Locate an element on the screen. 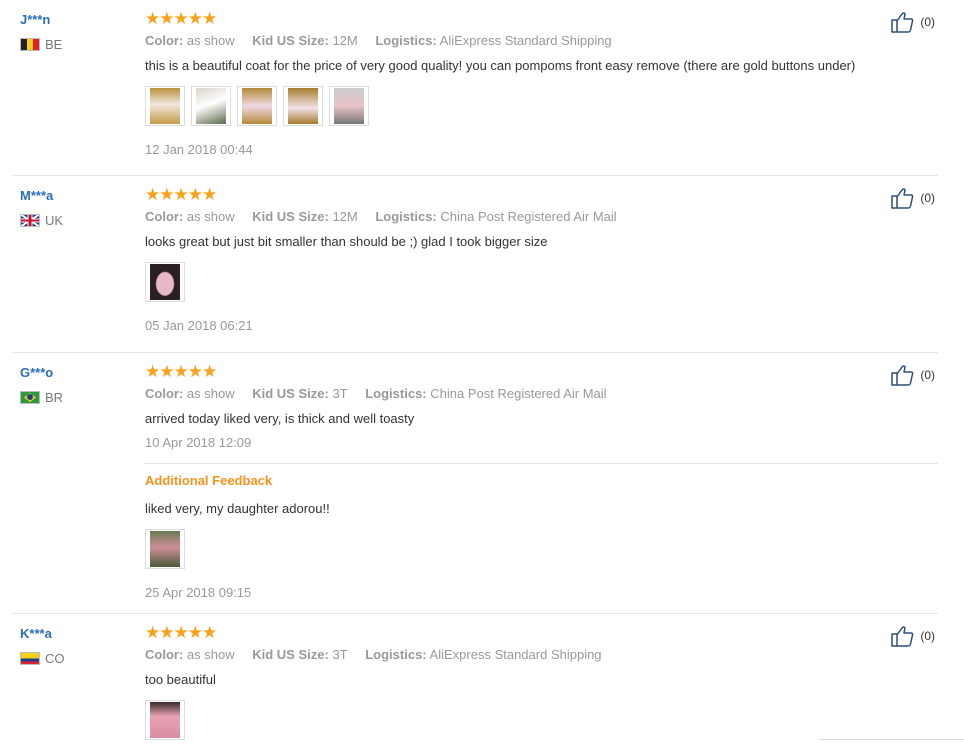 This screenshot has width=964, height=754. reviewer-name: K***a is located at coordinates (36, 633).